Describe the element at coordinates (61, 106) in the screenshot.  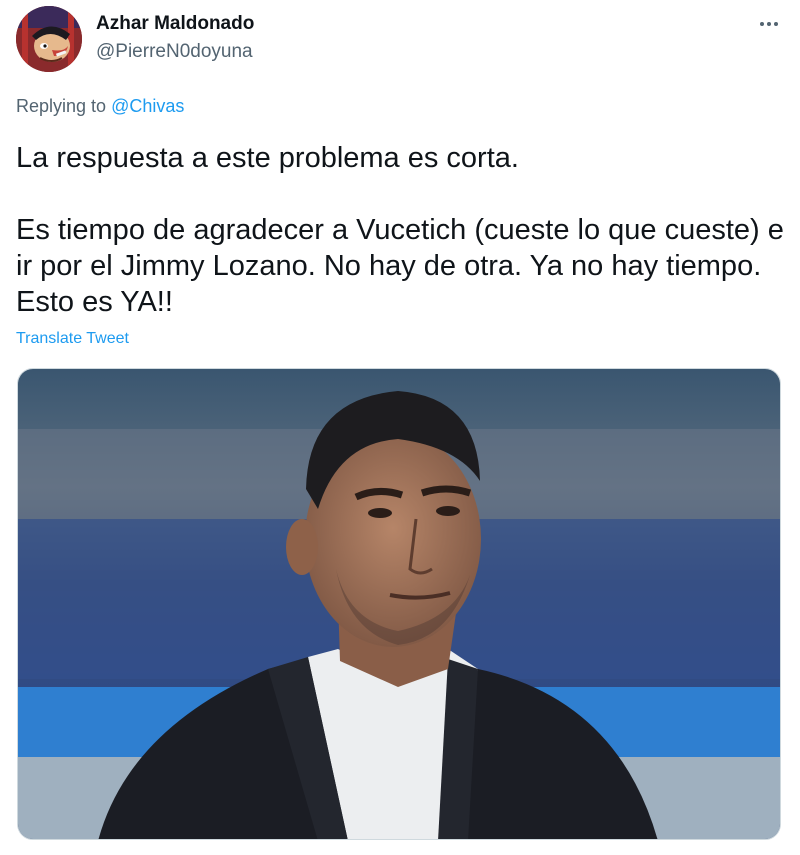
I see `replying-prefix: Replying to` at that location.